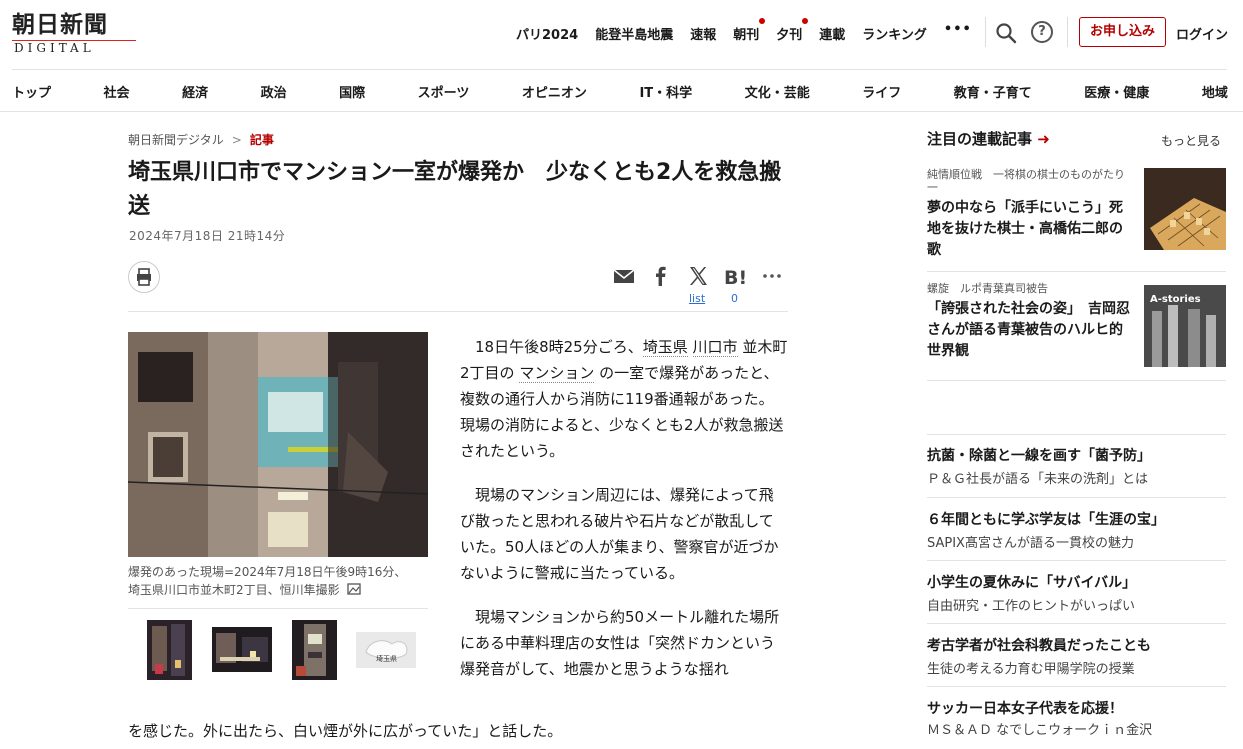  Describe the element at coordinates (559, 347) in the screenshot. I see `p1-a: 18日午後8時25分ごろ、` at that location.